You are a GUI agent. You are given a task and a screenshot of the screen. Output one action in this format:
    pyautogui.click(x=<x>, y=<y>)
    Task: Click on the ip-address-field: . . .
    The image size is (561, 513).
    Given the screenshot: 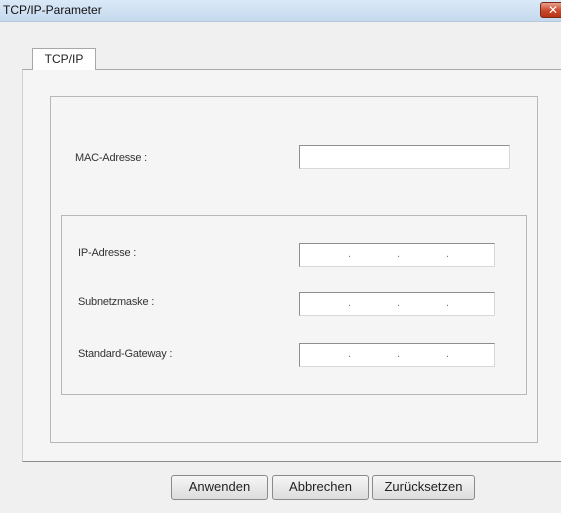 What is the action you would take?
    pyautogui.click(x=397, y=255)
    